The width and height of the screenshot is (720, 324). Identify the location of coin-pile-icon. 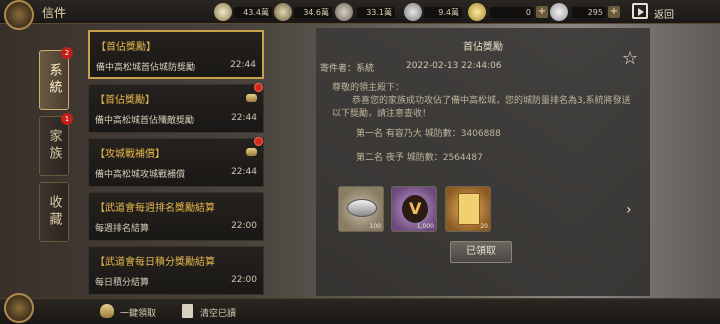
(362, 208).